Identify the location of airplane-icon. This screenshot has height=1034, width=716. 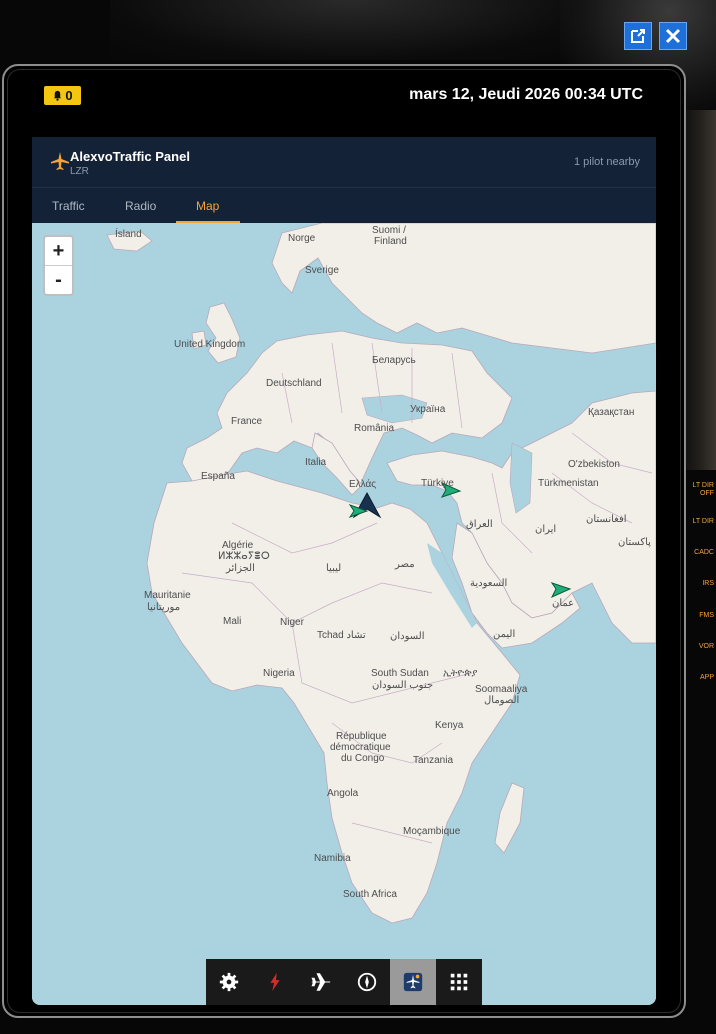
(321, 982).